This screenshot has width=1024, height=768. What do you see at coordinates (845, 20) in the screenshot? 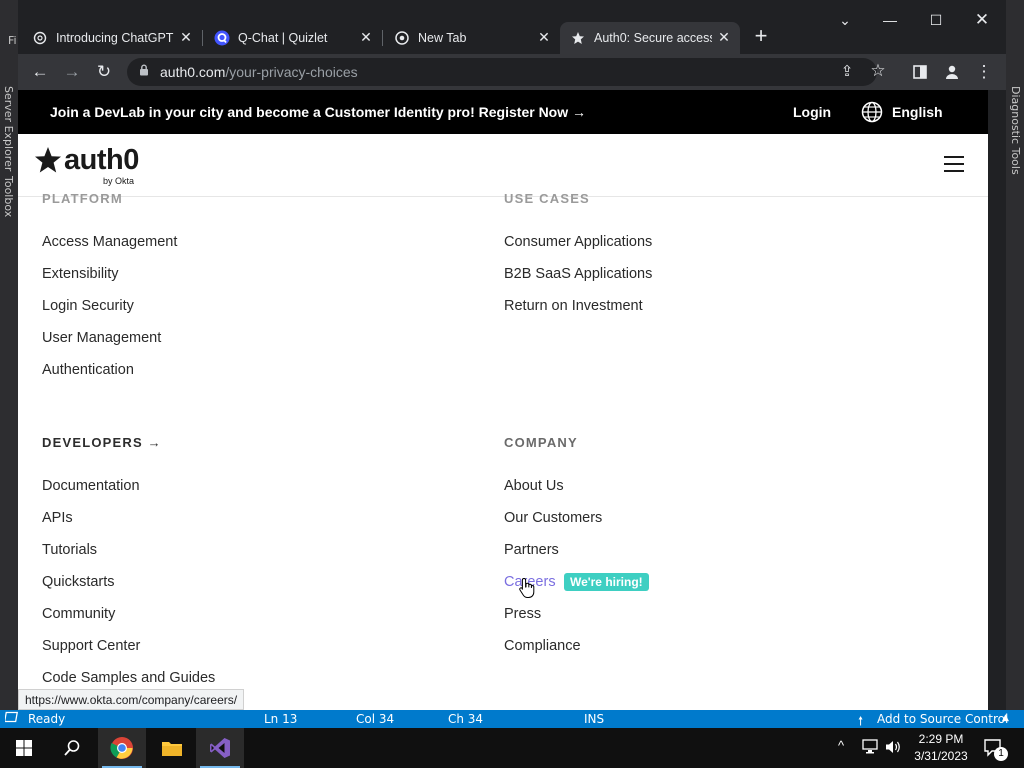
I see `tab-search-icon: ⌄` at bounding box center [845, 20].